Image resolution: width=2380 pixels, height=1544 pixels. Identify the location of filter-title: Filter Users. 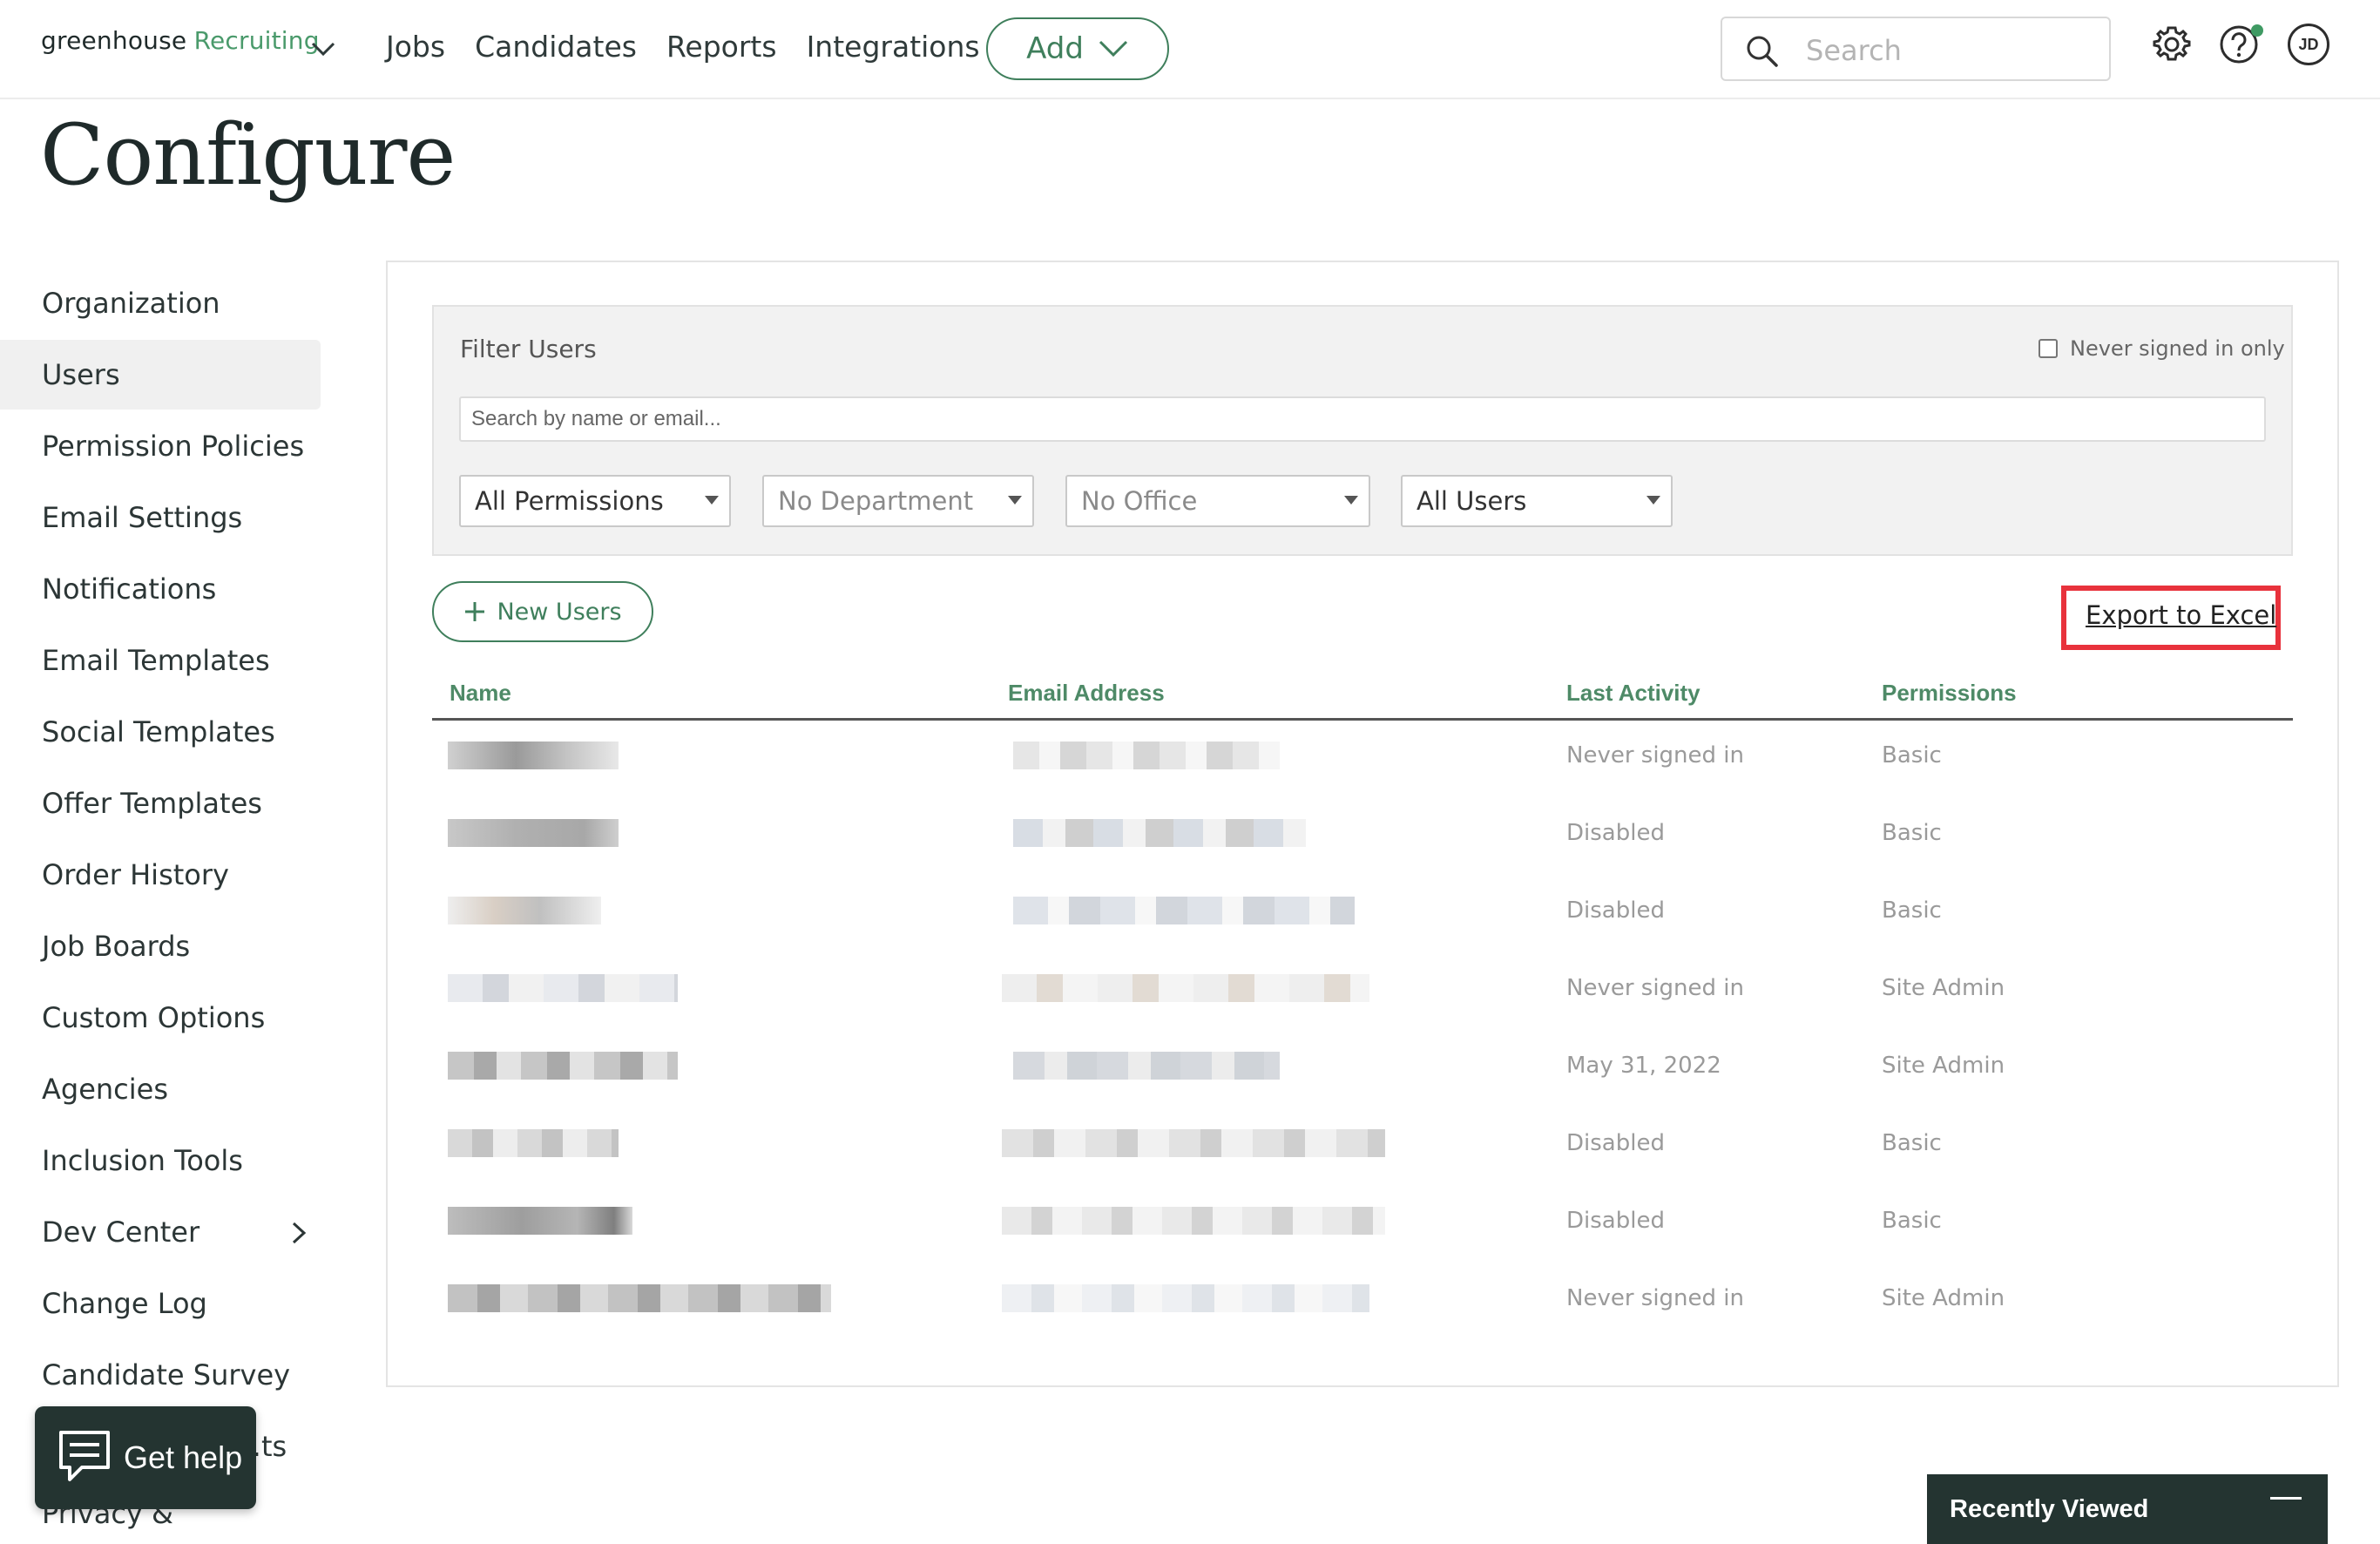
(528, 349).